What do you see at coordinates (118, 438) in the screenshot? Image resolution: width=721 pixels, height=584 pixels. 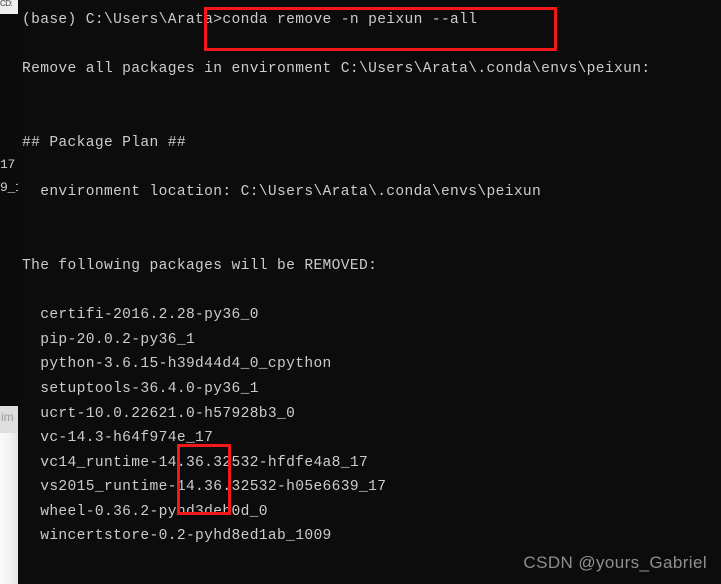 I see `package-line: vc-14.3-h64f974e_17` at bounding box center [118, 438].